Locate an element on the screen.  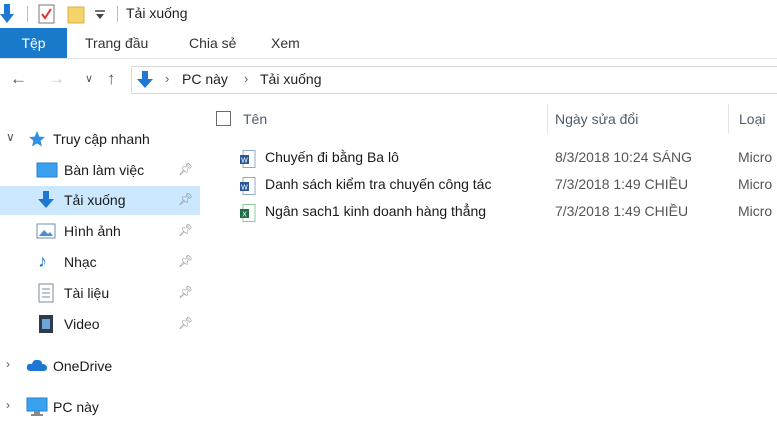
file-name: Danh sách kiểm tra chuyến công tác is located at coordinates (378, 184).